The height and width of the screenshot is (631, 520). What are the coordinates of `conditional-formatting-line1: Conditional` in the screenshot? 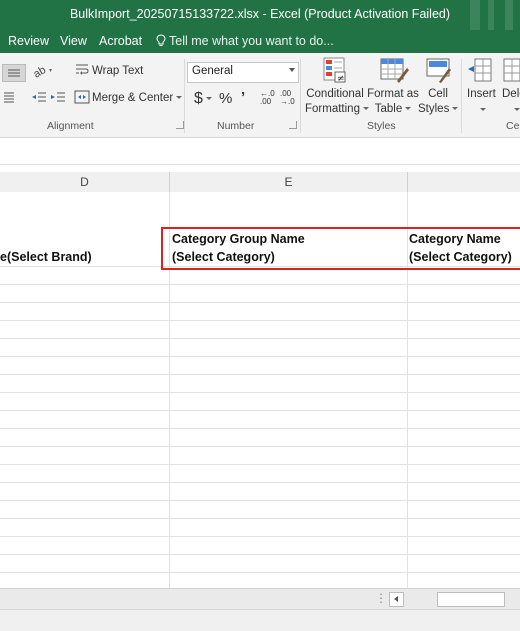 It's located at (335, 94).